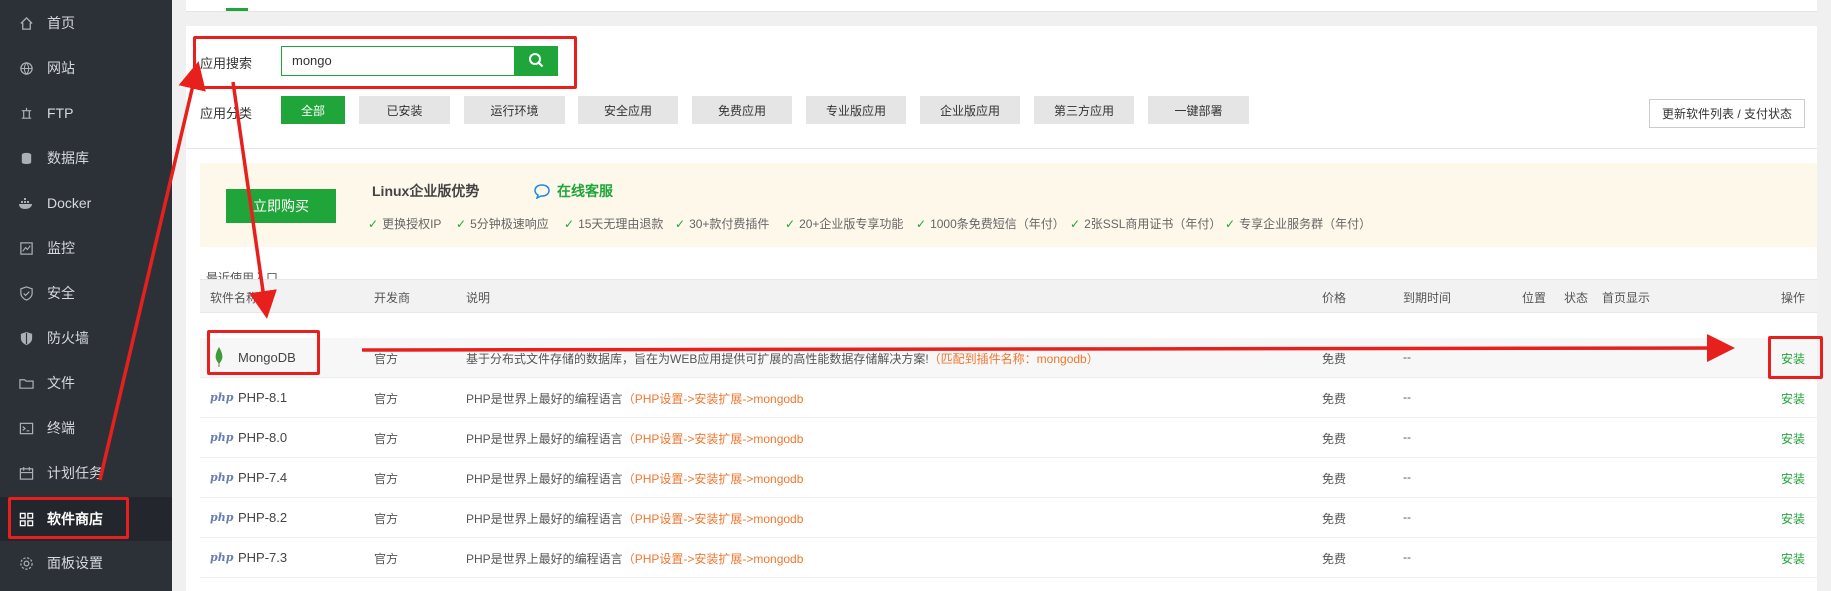 The height and width of the screenshot is (591, 1831). I want to click on col-vendor: 开发商, so click(392, 298).